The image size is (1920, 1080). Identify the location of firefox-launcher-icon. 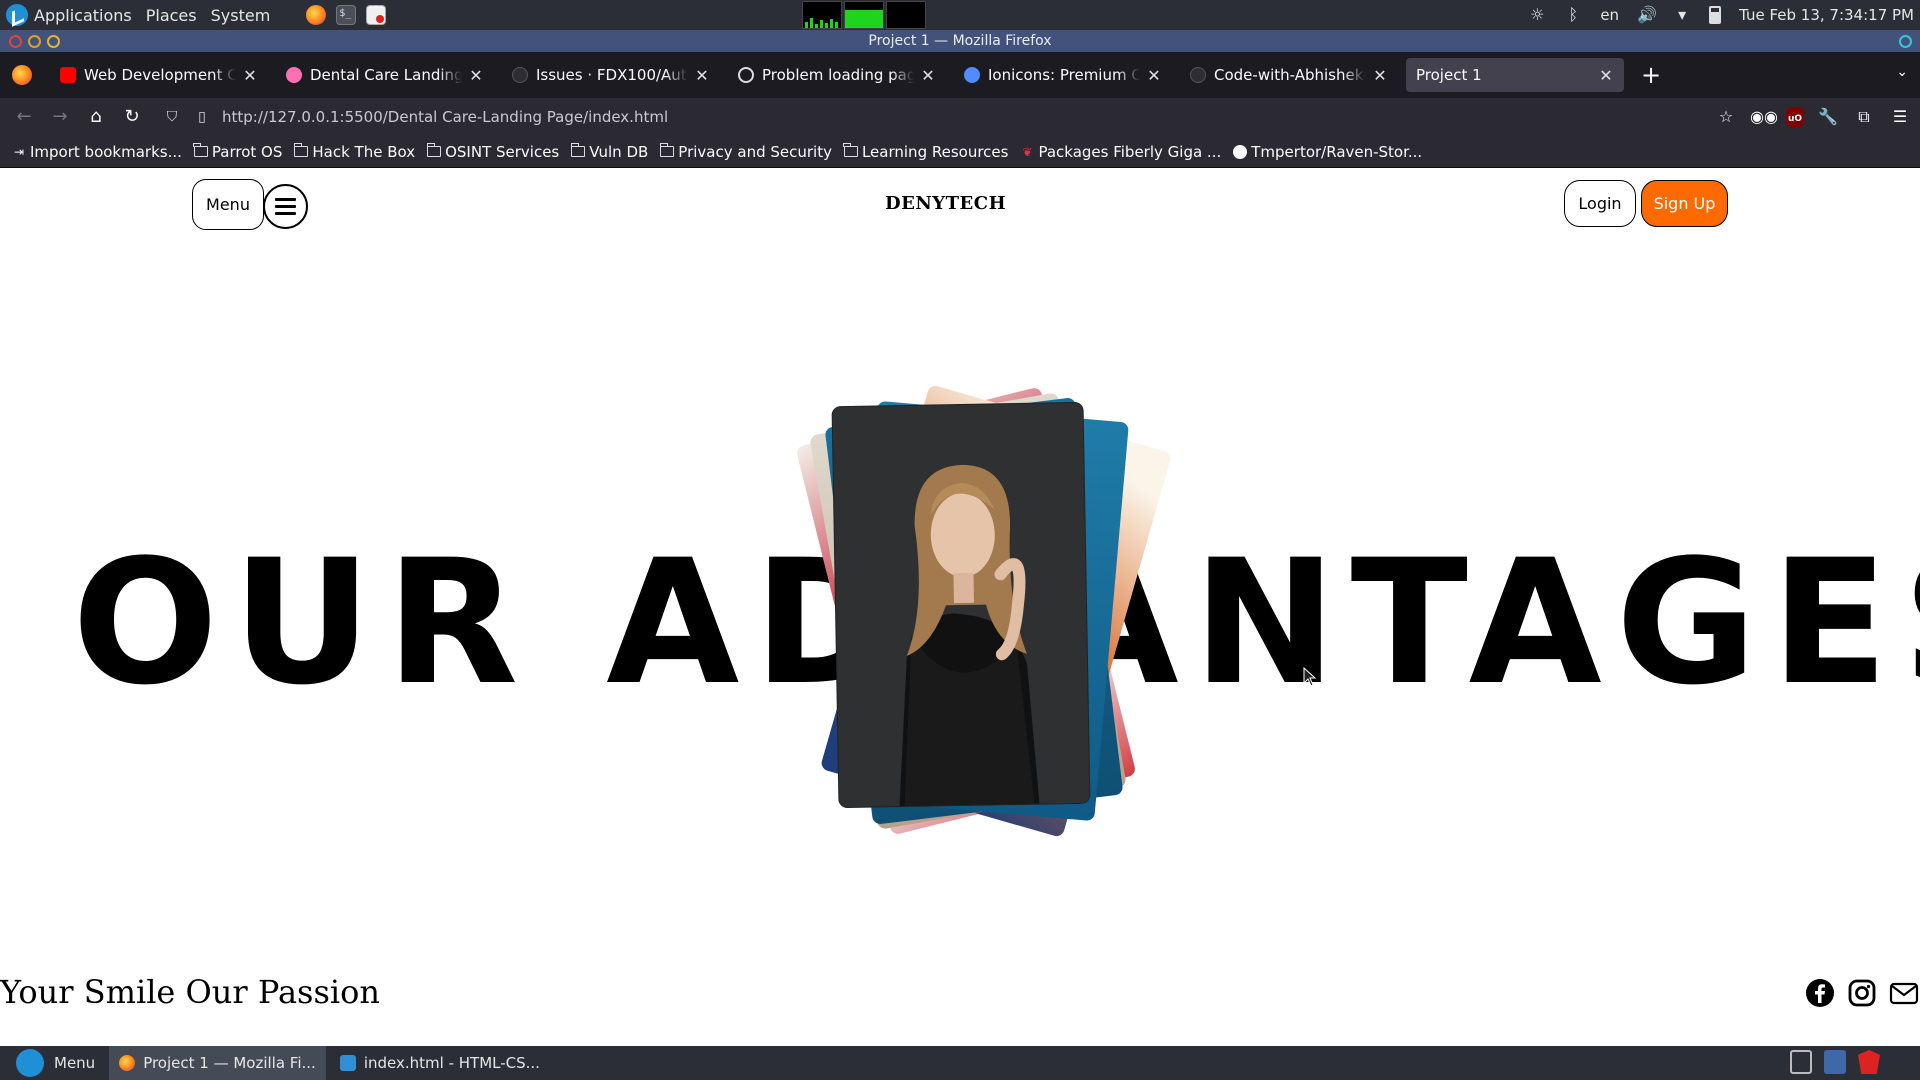
(316, 15).